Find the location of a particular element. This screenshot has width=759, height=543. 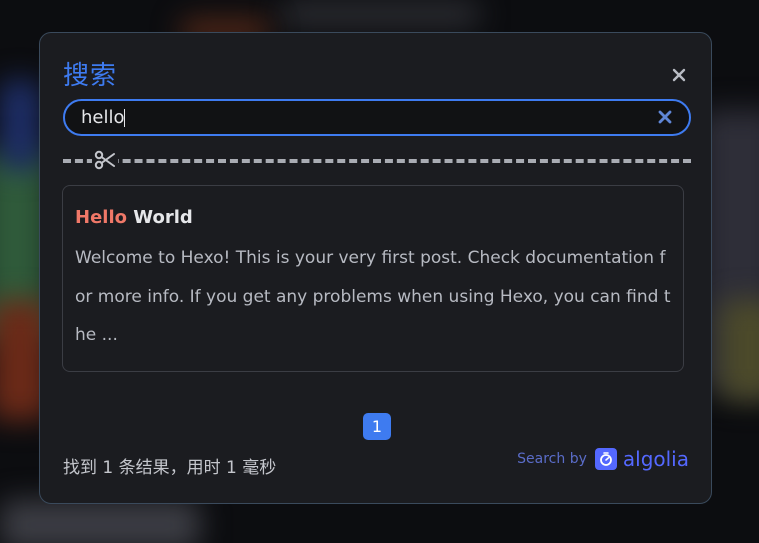

result-title-rest: World is located at coordinates (159, 217).